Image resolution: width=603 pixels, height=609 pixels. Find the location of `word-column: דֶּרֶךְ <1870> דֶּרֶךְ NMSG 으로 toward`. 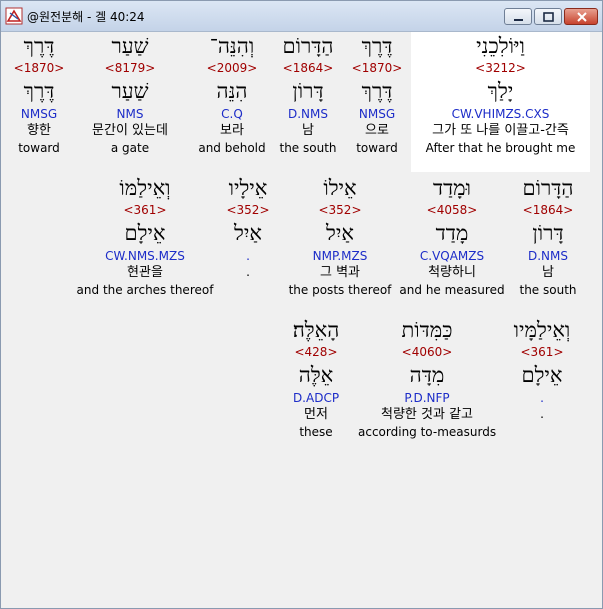

word-column: דֶּרֶךְ <1870> דֶּרֶךְ NMSG 으로 toward is located at coordinates (377, 94).